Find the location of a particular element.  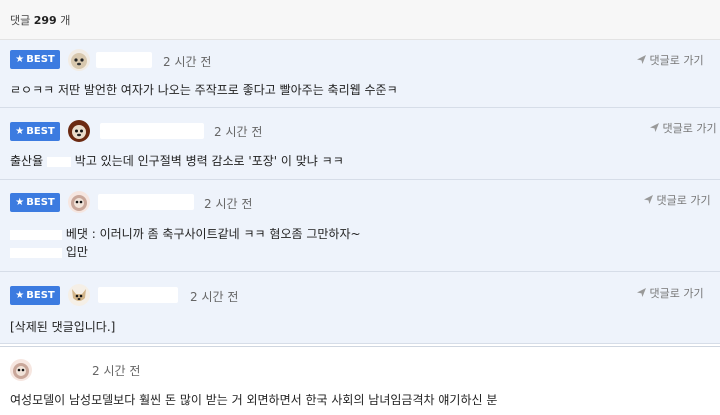

comment-count-bar: 댓글 299 개 is located at coordinates (360, 20).